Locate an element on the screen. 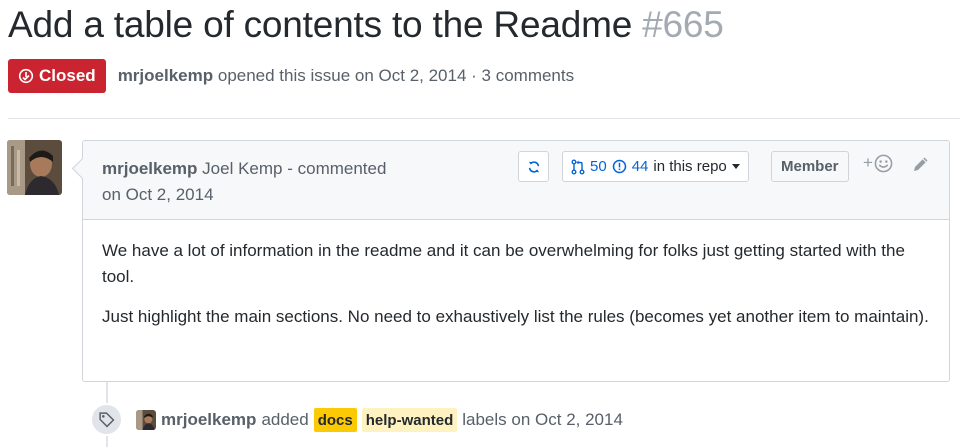 This screenshot has height=447, width=960. comment-author-fullname: Joel Kemp is located at coordinates (242, 168).